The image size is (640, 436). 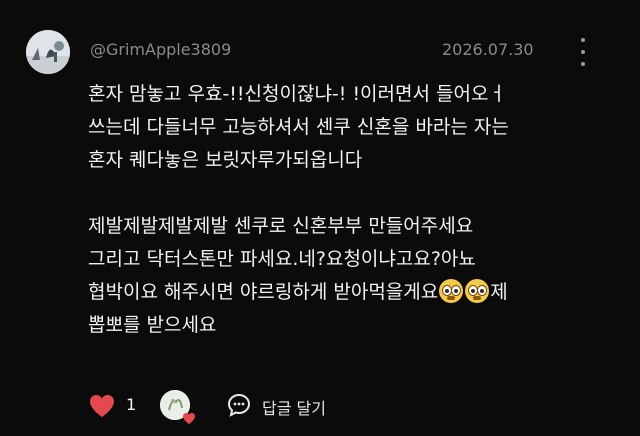 I want to click on username: @GrimApple3809, so click(x=160, y=49).